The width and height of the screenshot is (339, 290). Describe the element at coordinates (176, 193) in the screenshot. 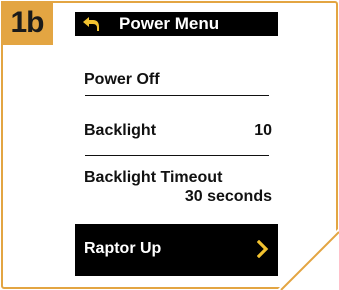

I see `menu-item-backlight-timeout: Backlight Timeout 30 seconds` at that location.